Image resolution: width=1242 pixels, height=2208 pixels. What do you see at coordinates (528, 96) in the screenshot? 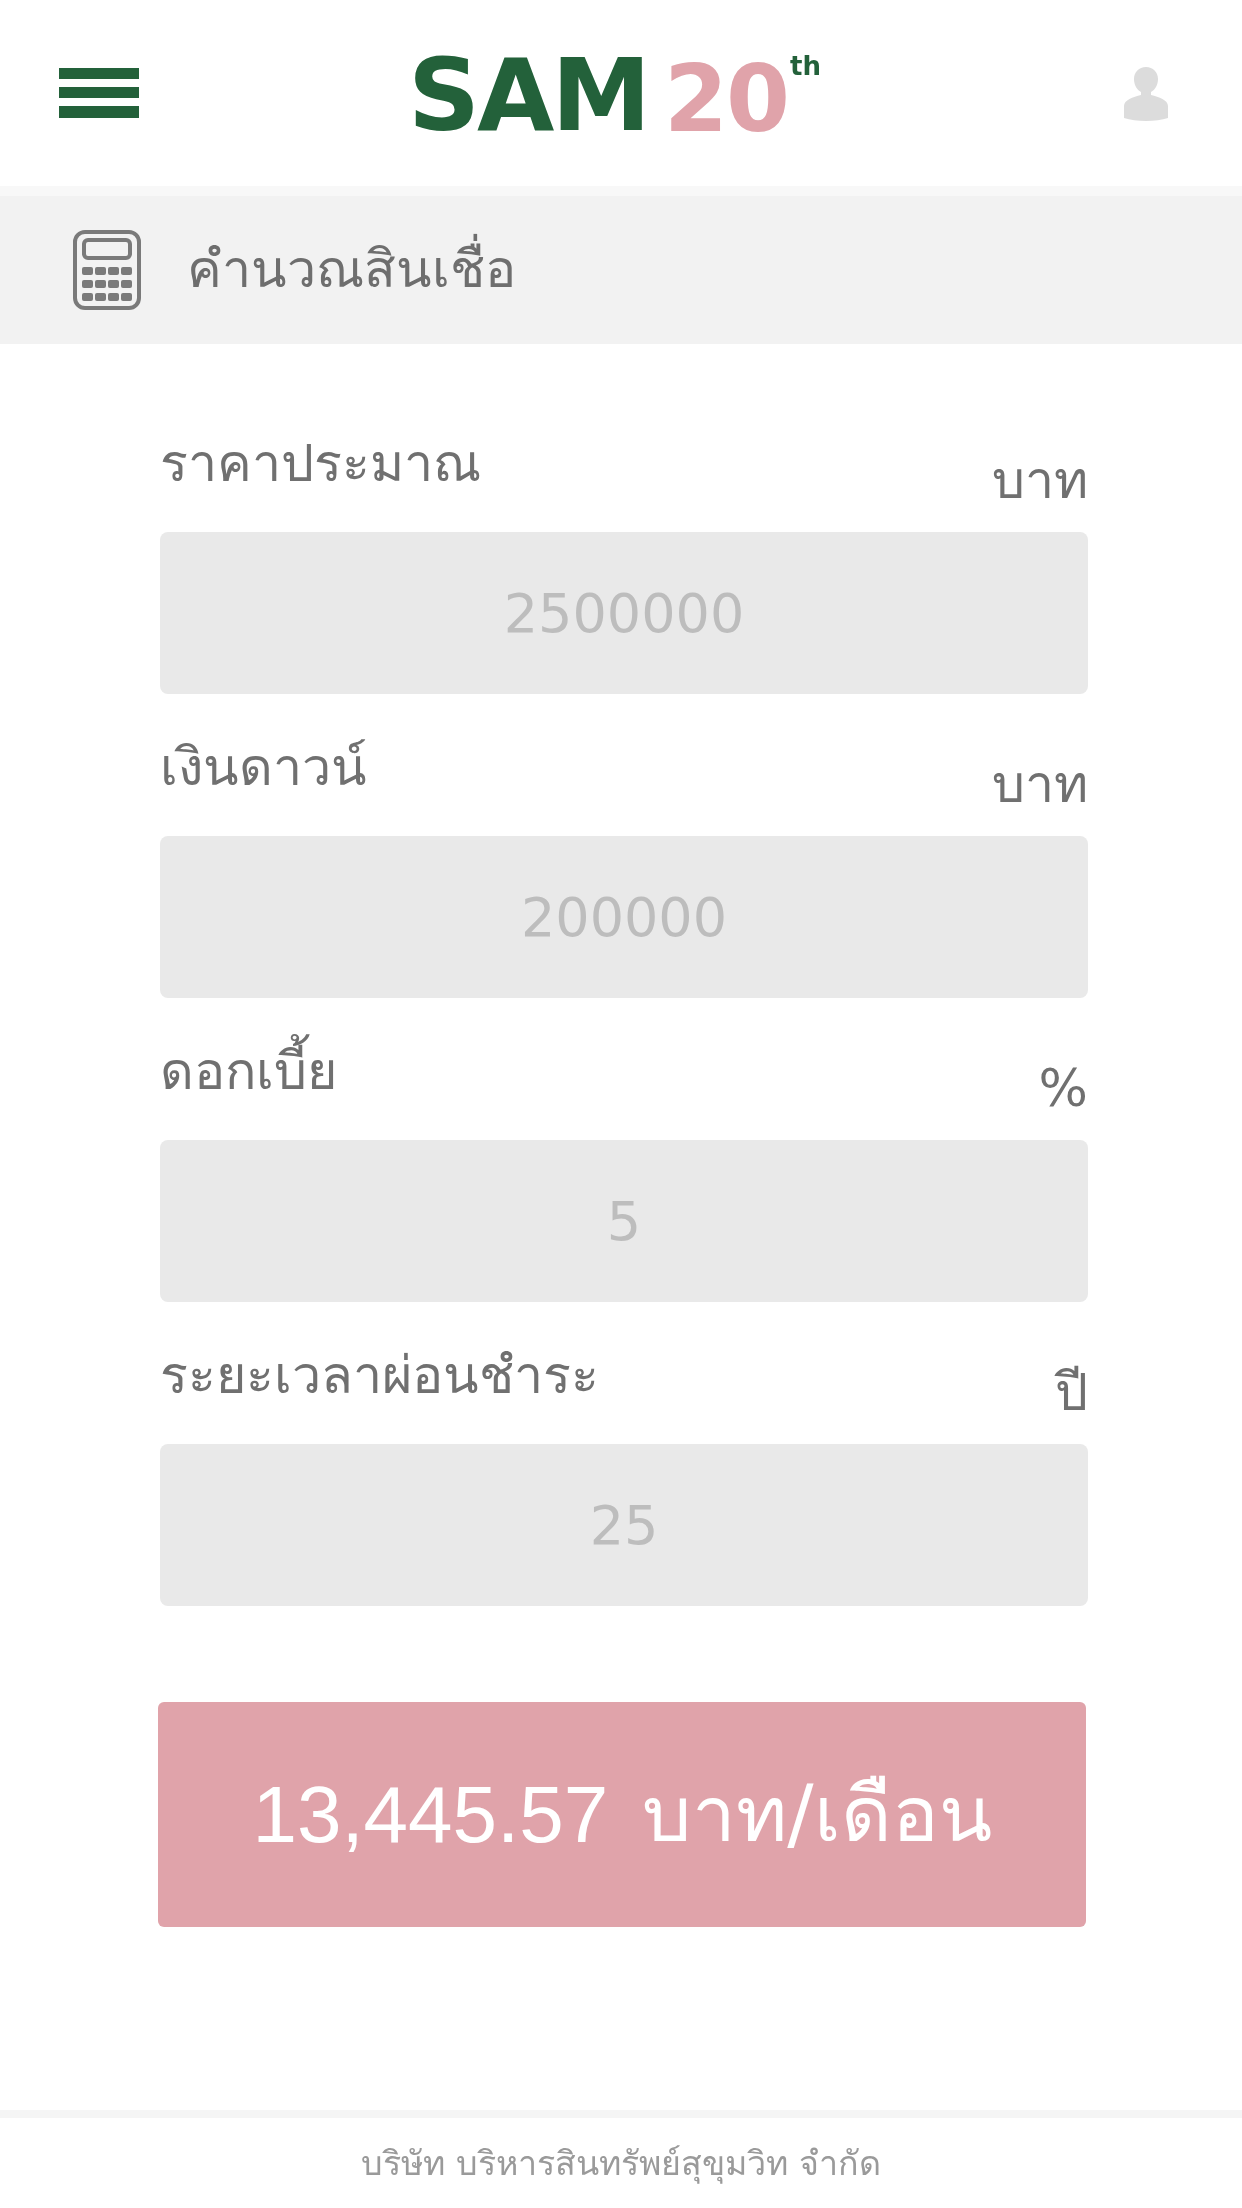
I see `logo-wordmark: SAM` at bounding box center [528, 96].